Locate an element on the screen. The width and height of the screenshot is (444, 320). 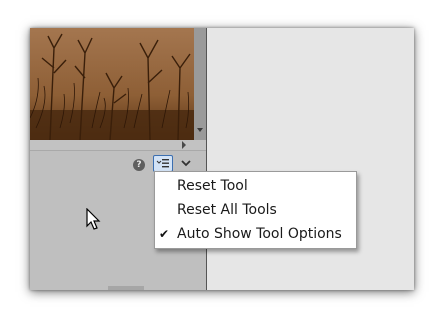
panel-divider is located at coordinates (206, 159).